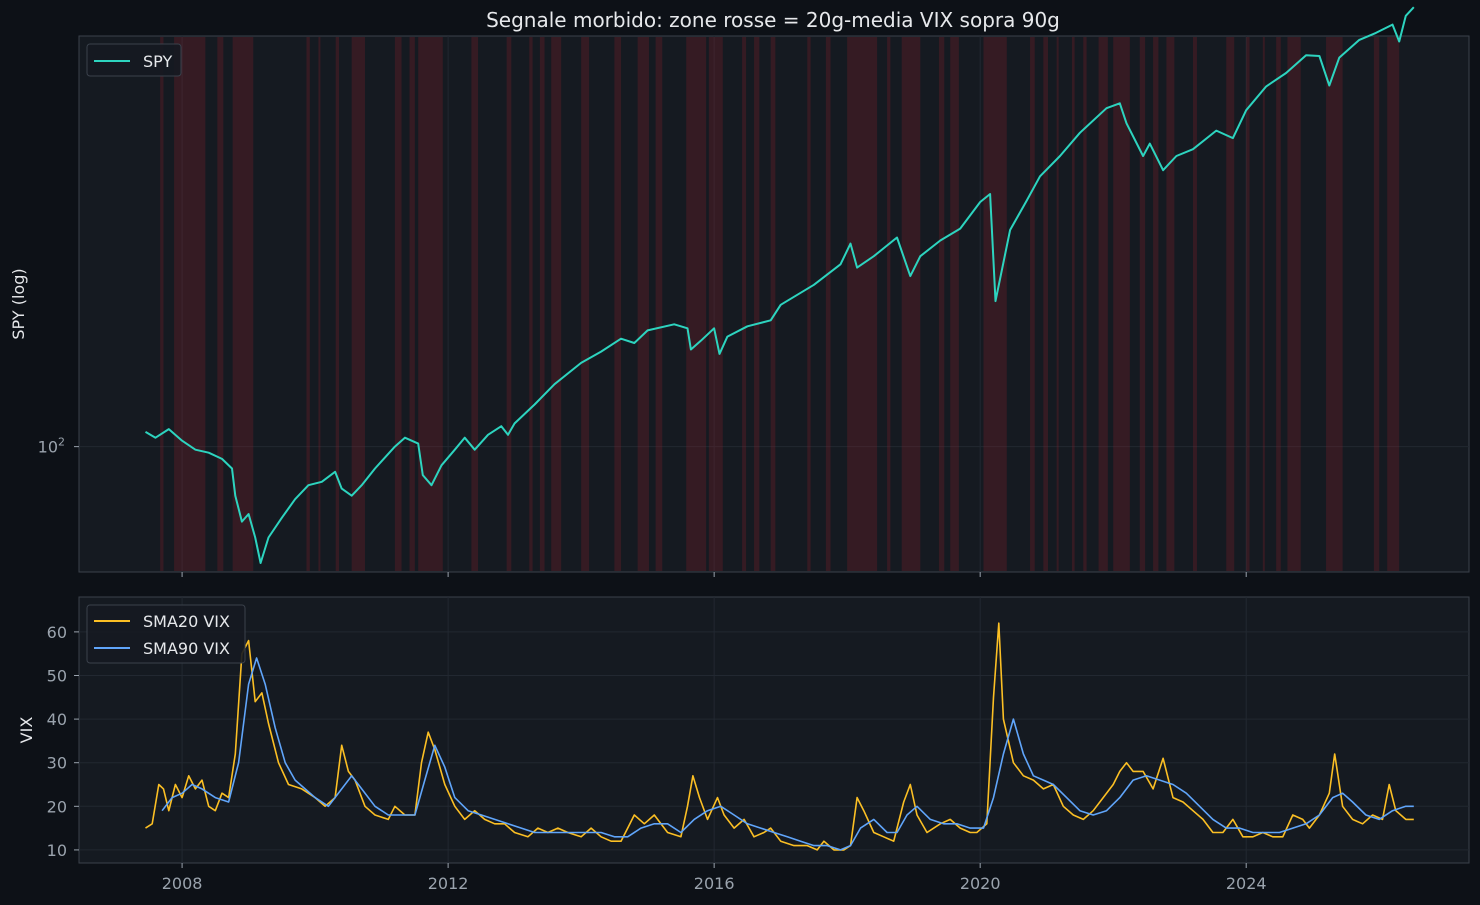  What do you see at coordinates (57, 719) in the screenshot?
I see `vix-y-tick-label: 40` at bounding box center [57, 719].